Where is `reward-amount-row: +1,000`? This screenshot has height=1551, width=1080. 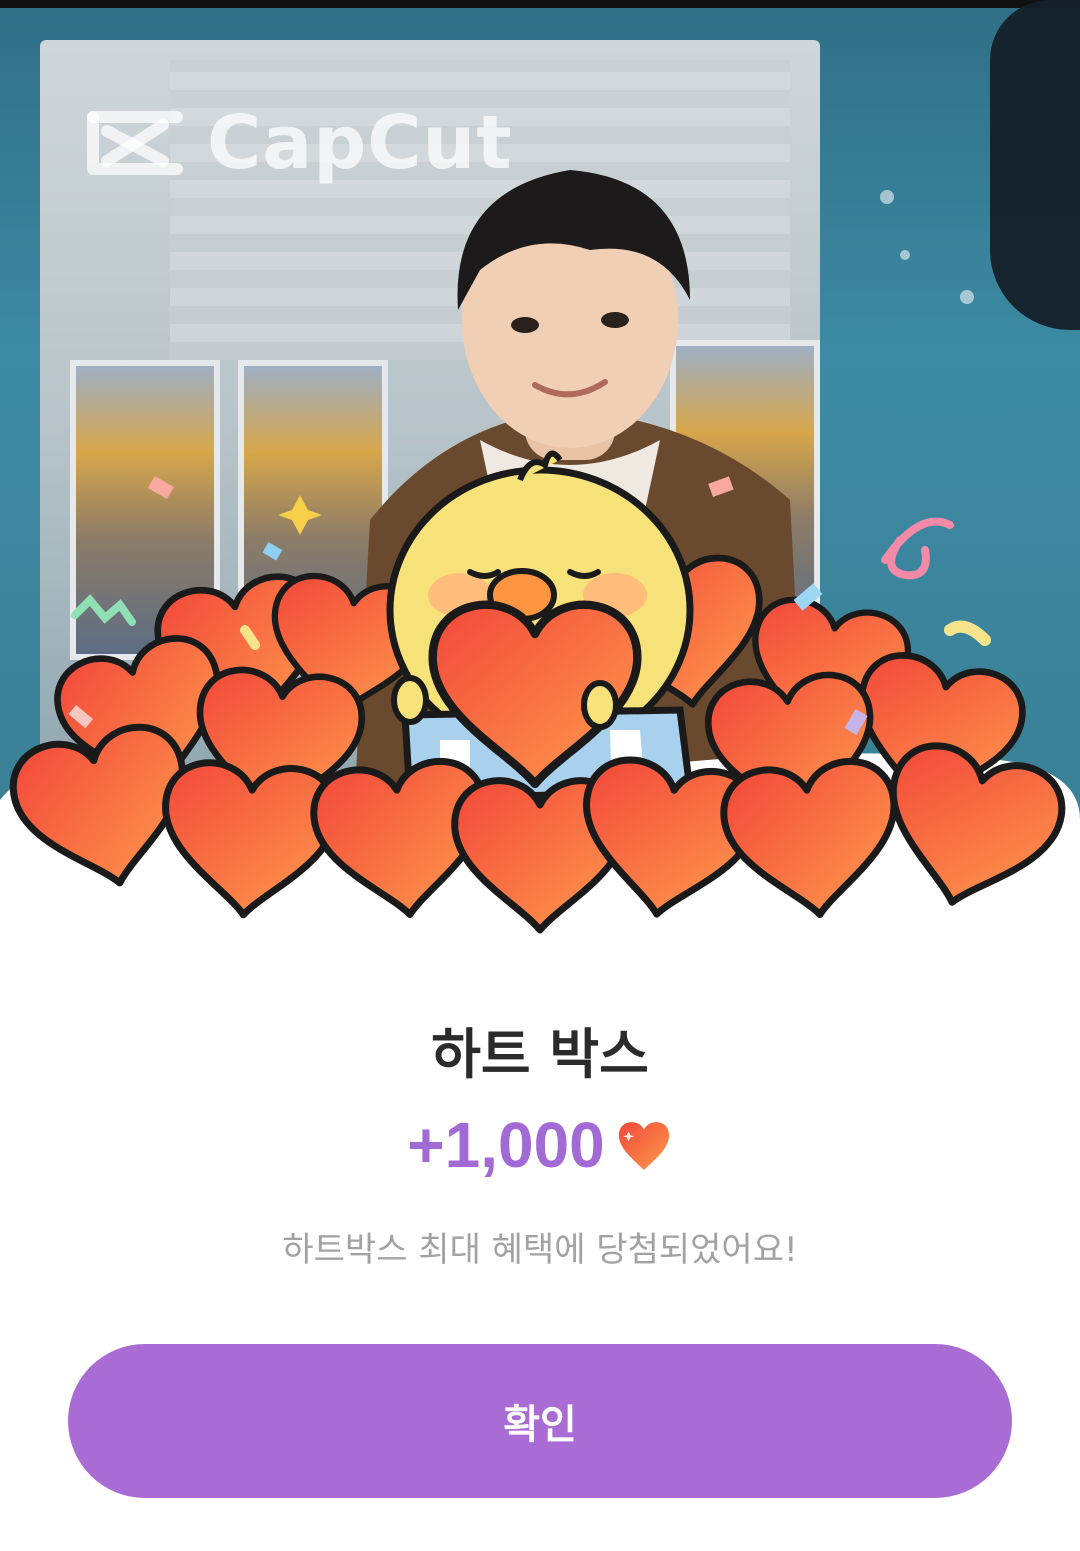
reward-amount-row: +1,000 is located at coordinates (540, 1145).